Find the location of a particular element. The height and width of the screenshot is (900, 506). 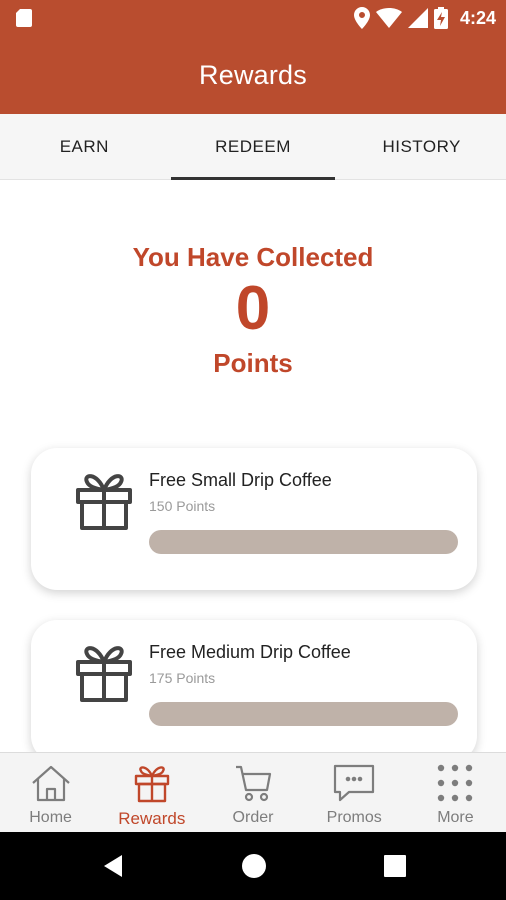

points-count: 0 is located at coordinates (253, 308).